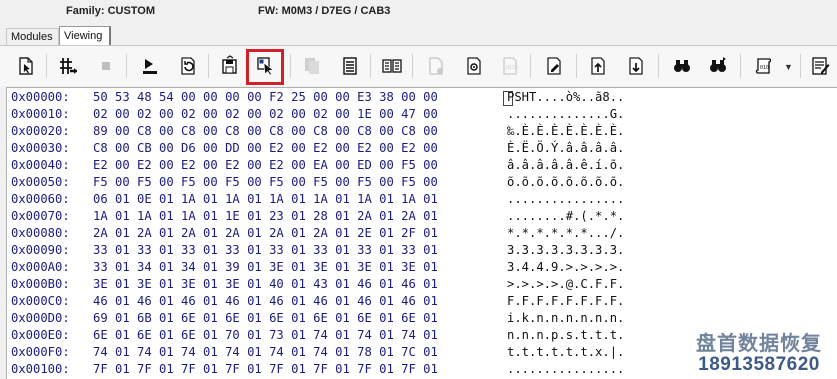  What do you see at coordinates (565, 267) in the screenshot?
I see `row-ascii: 3.4.4.9.>.>.>.>.` at bounding box center [565, 267].